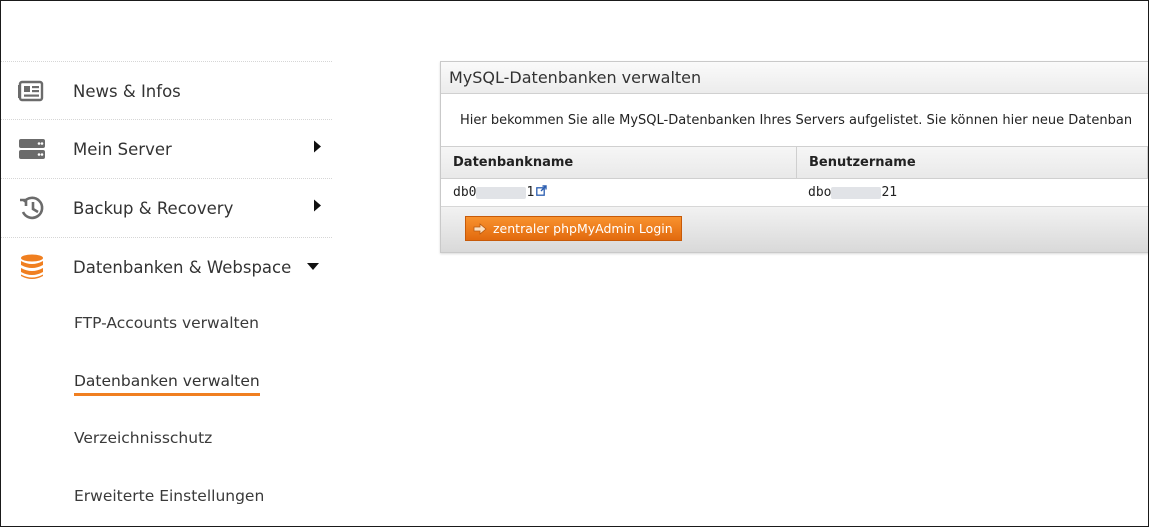 This screenshot has width=1149, height=527. What do you see at coordinates (32, 267) in the screenshot?
I see `database-icon` at bounding box center [32, 267].